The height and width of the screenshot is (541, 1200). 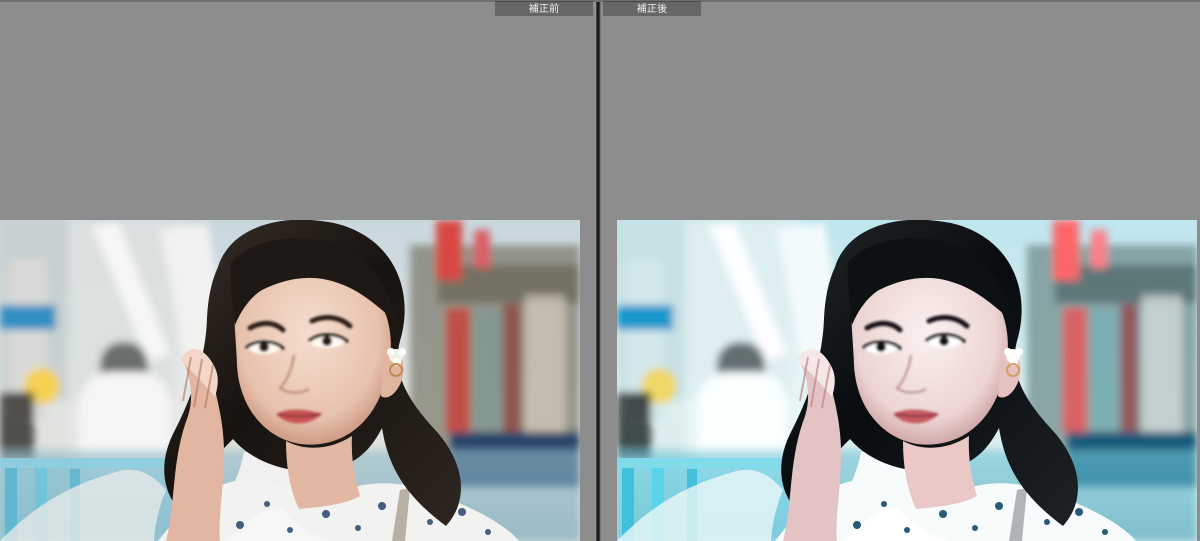 What do you see at coordinates (600, 1) in the screenshot?
I see `top-border` at bounding box center [600, 1].